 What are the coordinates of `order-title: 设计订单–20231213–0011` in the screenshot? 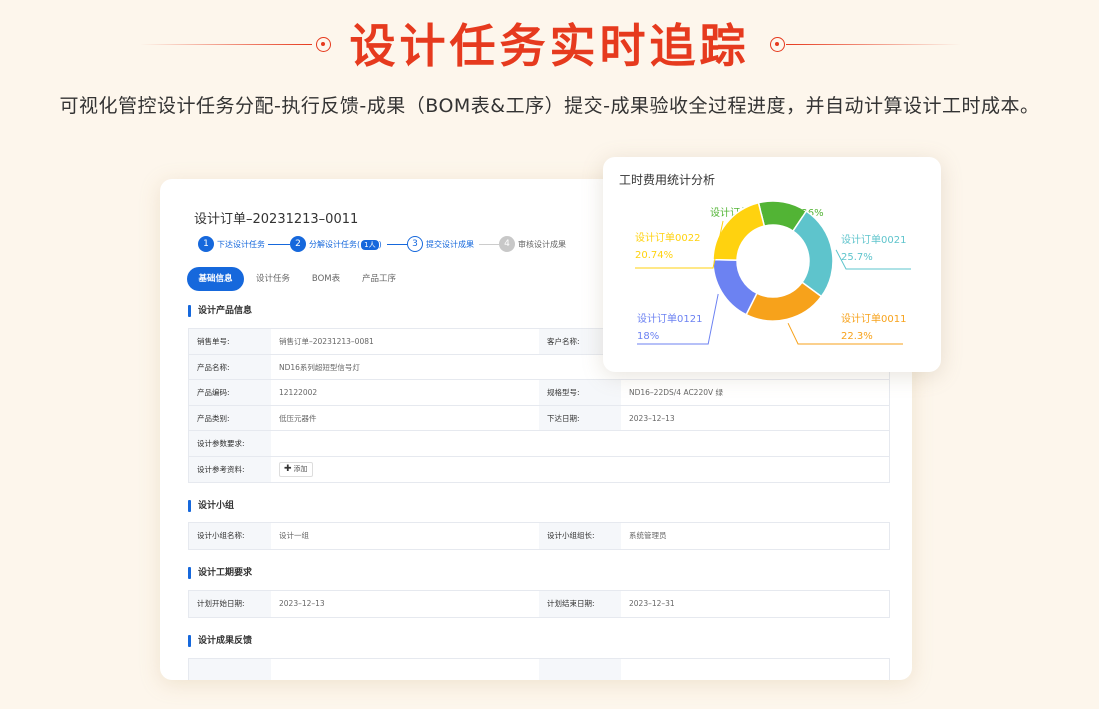 It's located at (276, 219).